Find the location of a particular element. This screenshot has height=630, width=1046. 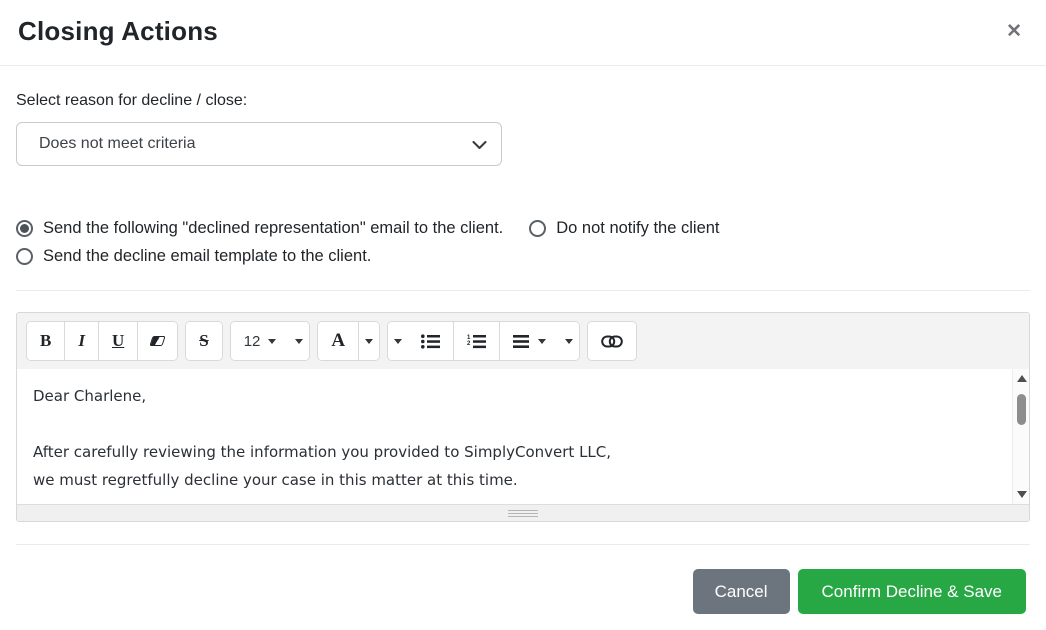

clear-format-button is located at coordinates (157, 341).